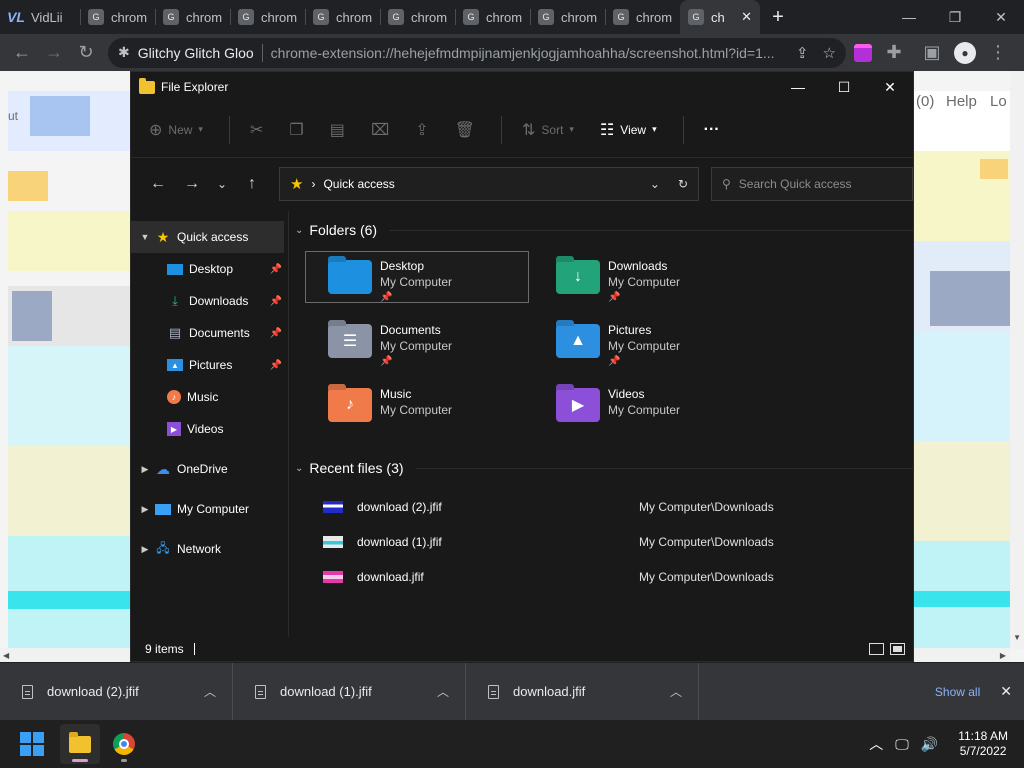 Image resolution: width=1024 pixels, height=768 pixels. What do you see at coordinates (209, 301) in the screenshot?
I see `sidebar-item-downloads: ⤓ Downloads 📌` at bounding box center [209, 301].